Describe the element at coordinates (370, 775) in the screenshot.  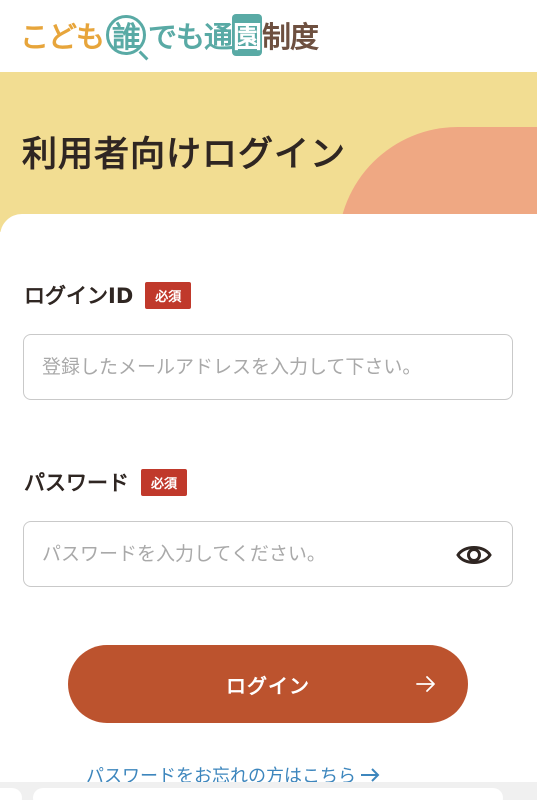
I see `forgot-arrow-icon` at that location.